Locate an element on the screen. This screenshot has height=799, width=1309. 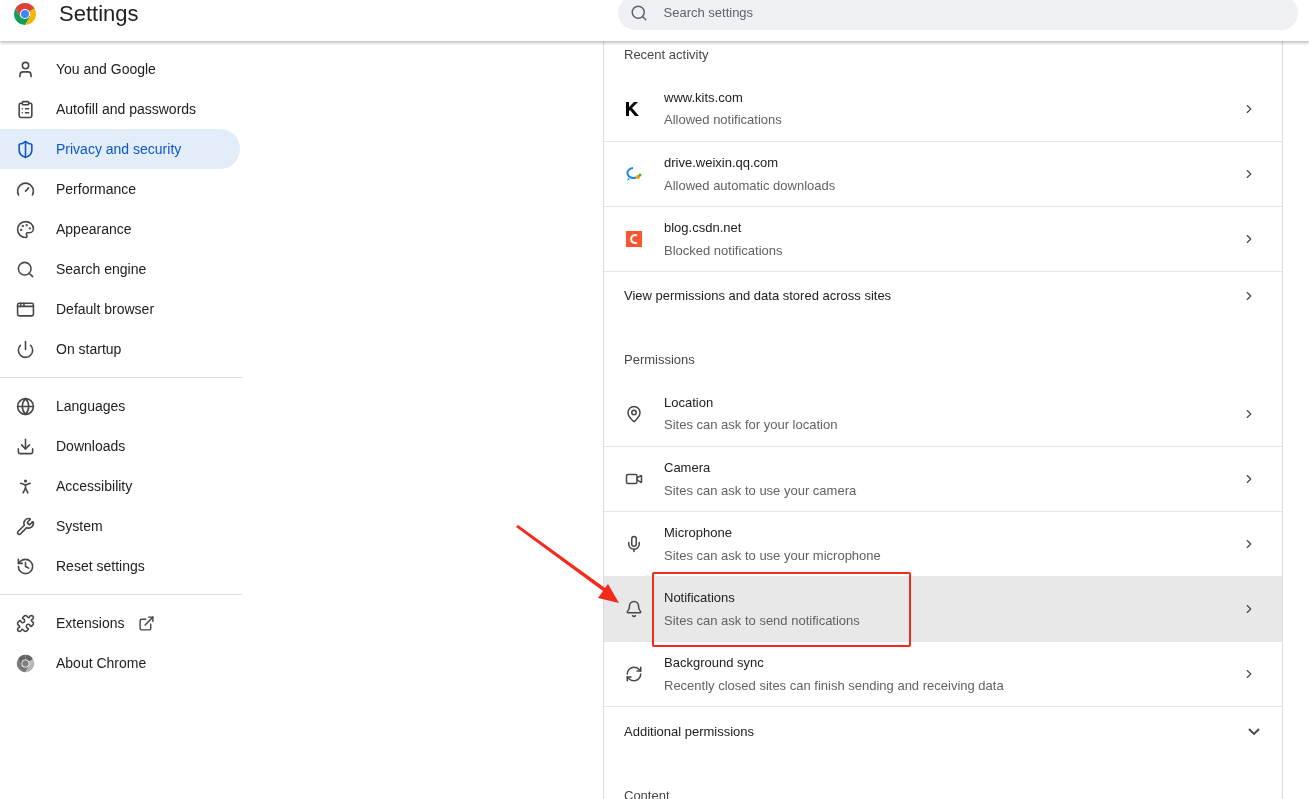
bell-icon is located at coordinates (634, 609).